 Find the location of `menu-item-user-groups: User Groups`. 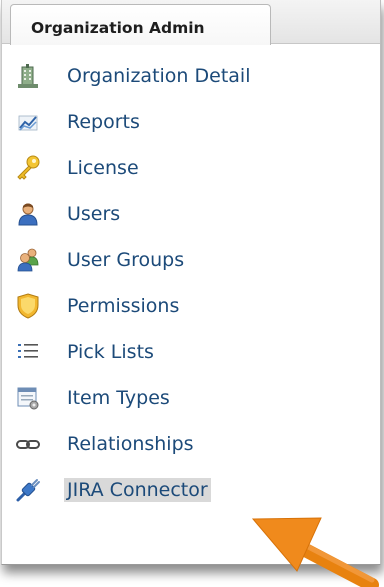

menu-item-user-groups: User Groups is located at coordinates (191, 269).